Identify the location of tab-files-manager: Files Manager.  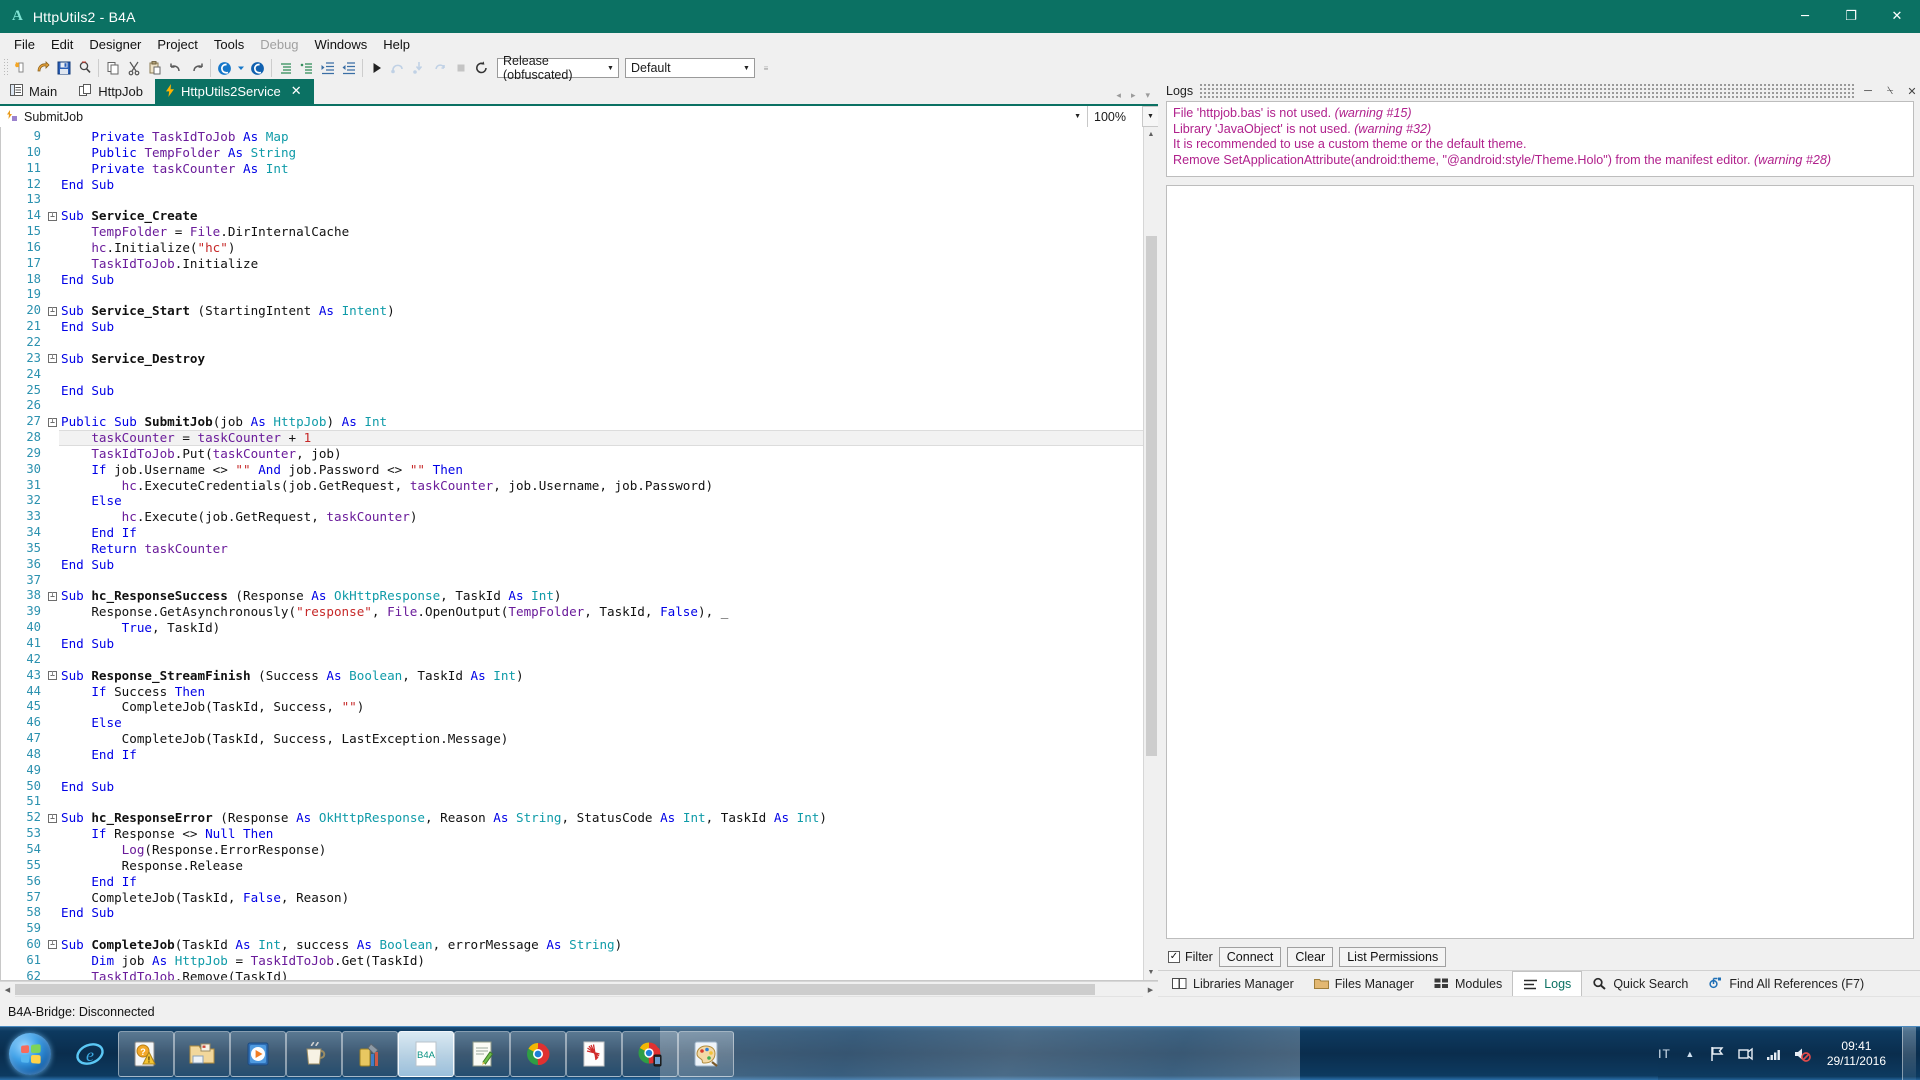
(1364, 983).